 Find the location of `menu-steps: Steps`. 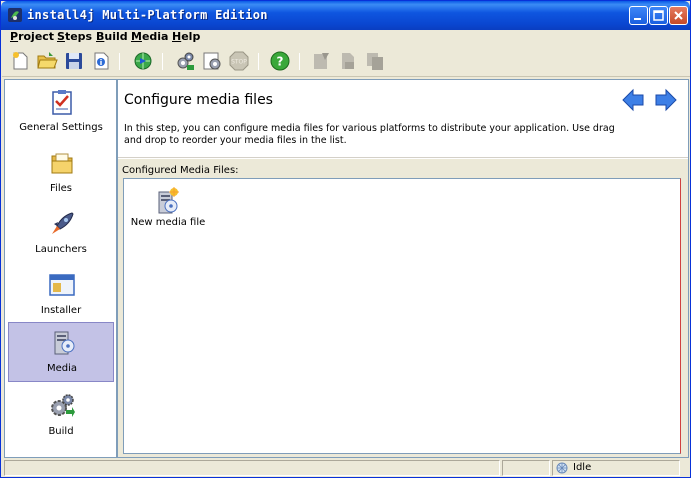

menu-steps: Steps is located at coordinates (74, 37).